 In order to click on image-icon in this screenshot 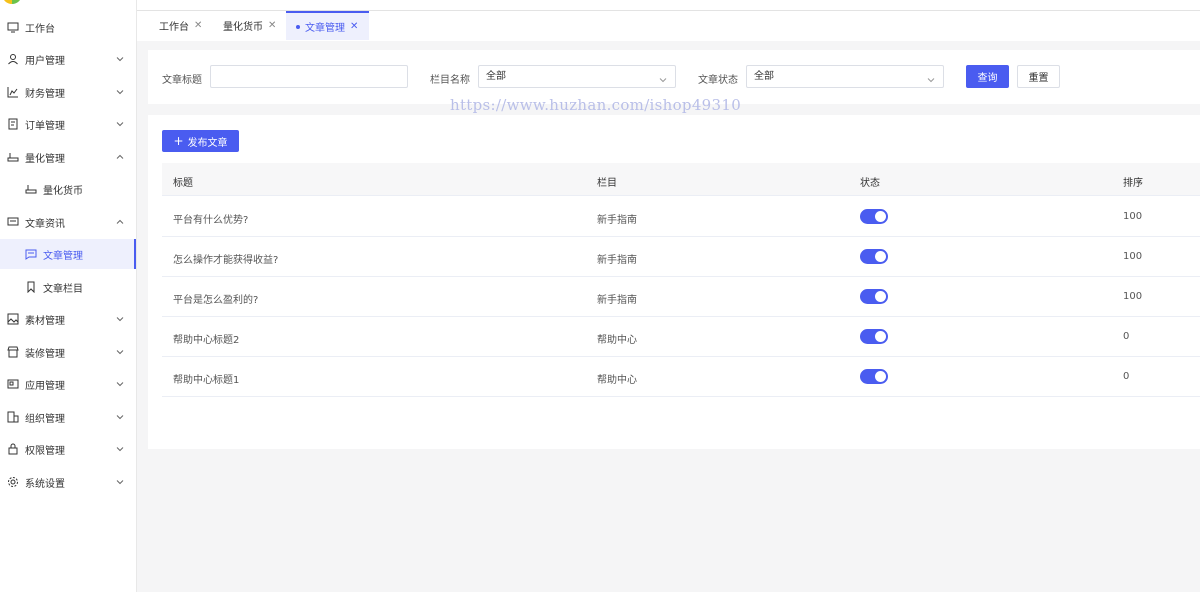, I will do `click(13, 319)`.